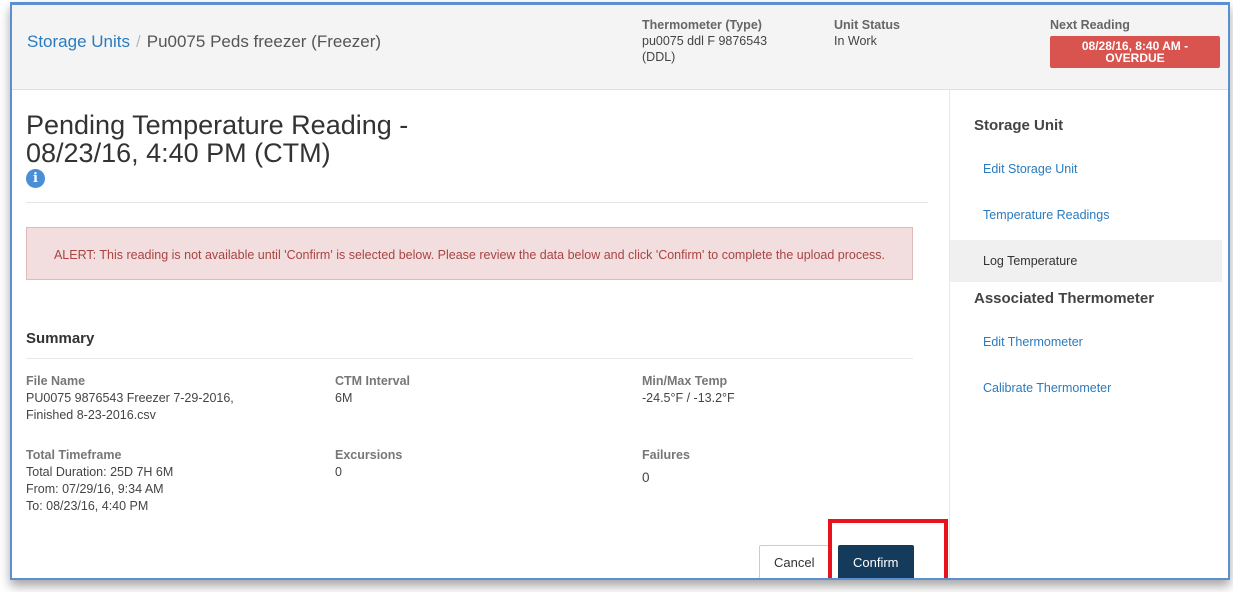  Describe the element at coordinates (78, 41) in the screenshot. I see `breadcrumb-storage-units-link: Storage Units` at that location.